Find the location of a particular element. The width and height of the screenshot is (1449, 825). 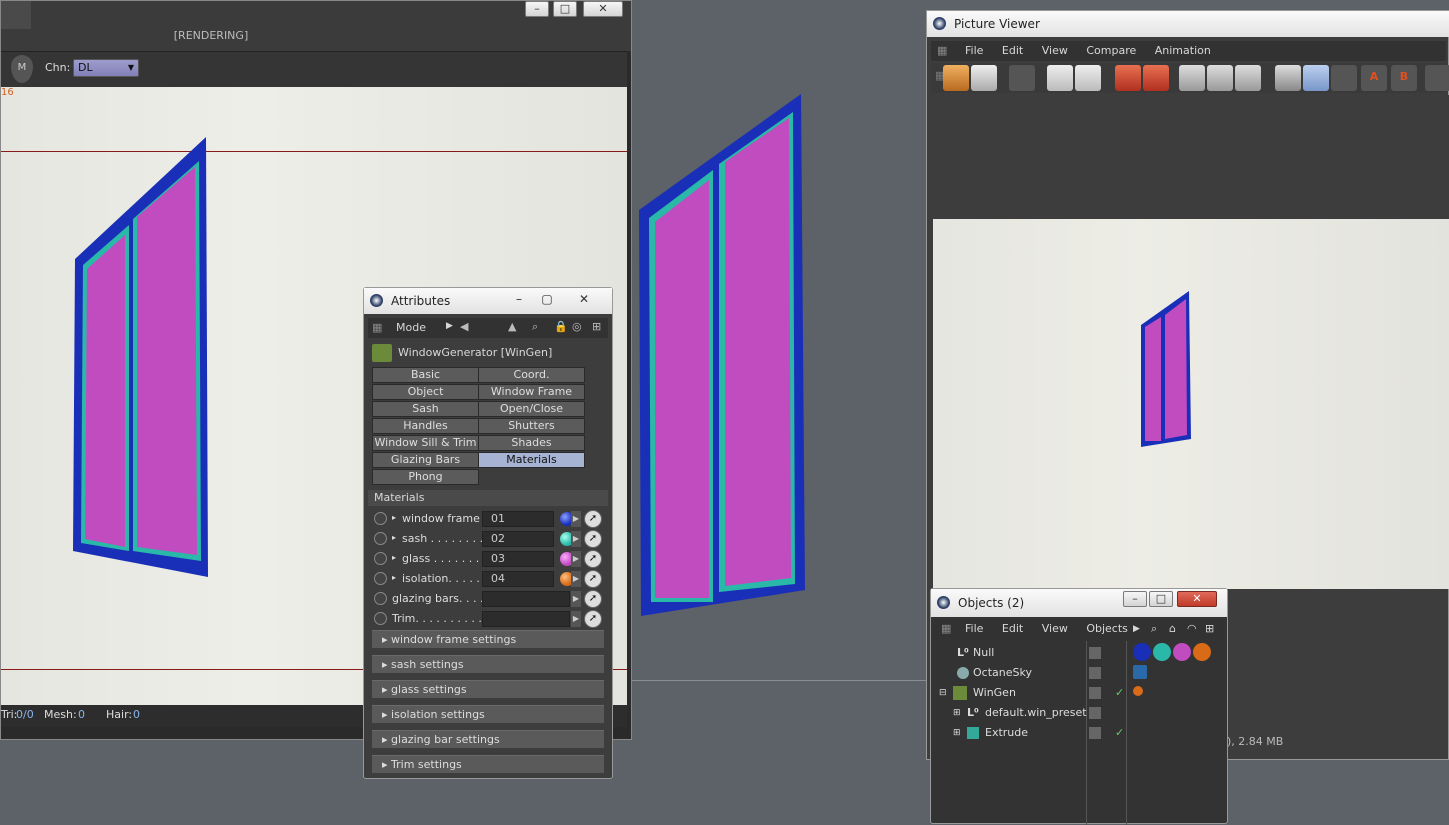

set-b-icon: B is located at coordinates (1404, 78).